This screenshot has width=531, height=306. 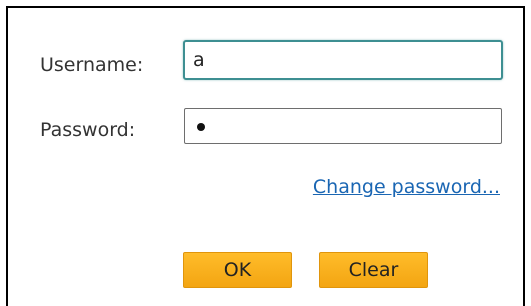 What do you see at coordinates (237, 270) in the screenshot?
I see `ok-button: OK` at bounding box center [237, 270].